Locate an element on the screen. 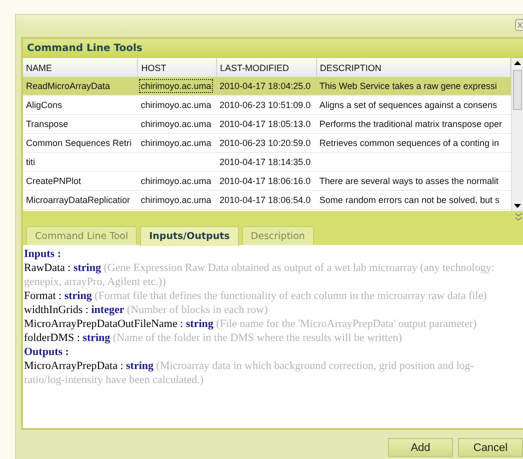  table-cell: 2010-04-17 18:05:13.0 is located at coordinates (265, 124).